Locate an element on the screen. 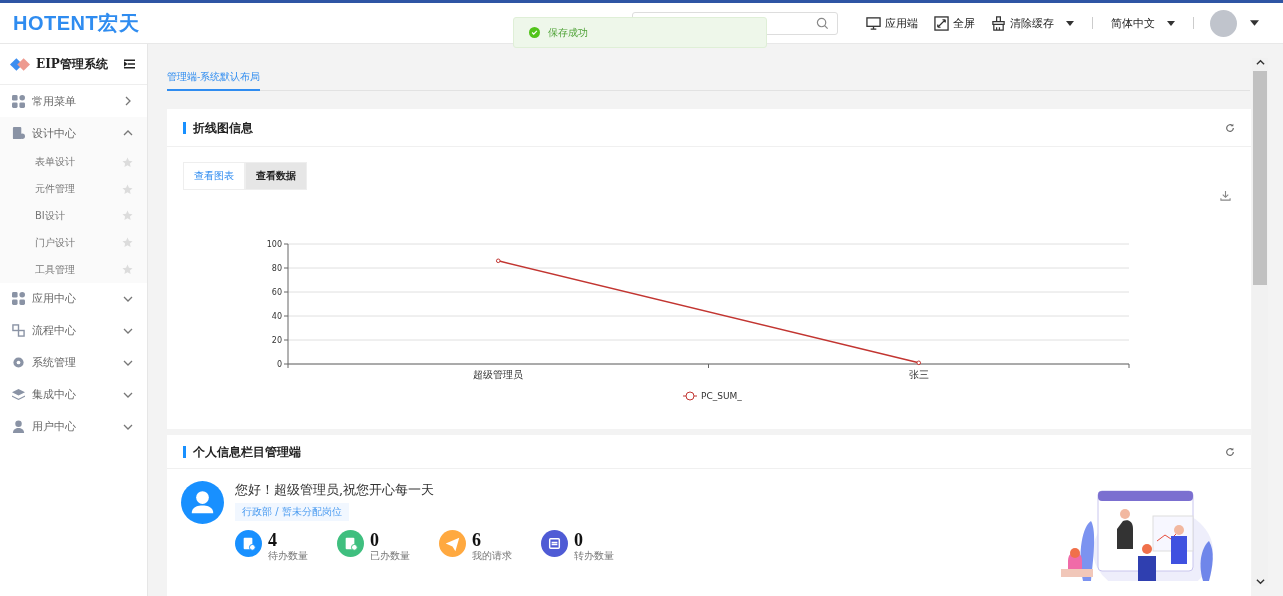 The image size is (1283, 596). stat-value: 6 is located at coordinates (477, 540).